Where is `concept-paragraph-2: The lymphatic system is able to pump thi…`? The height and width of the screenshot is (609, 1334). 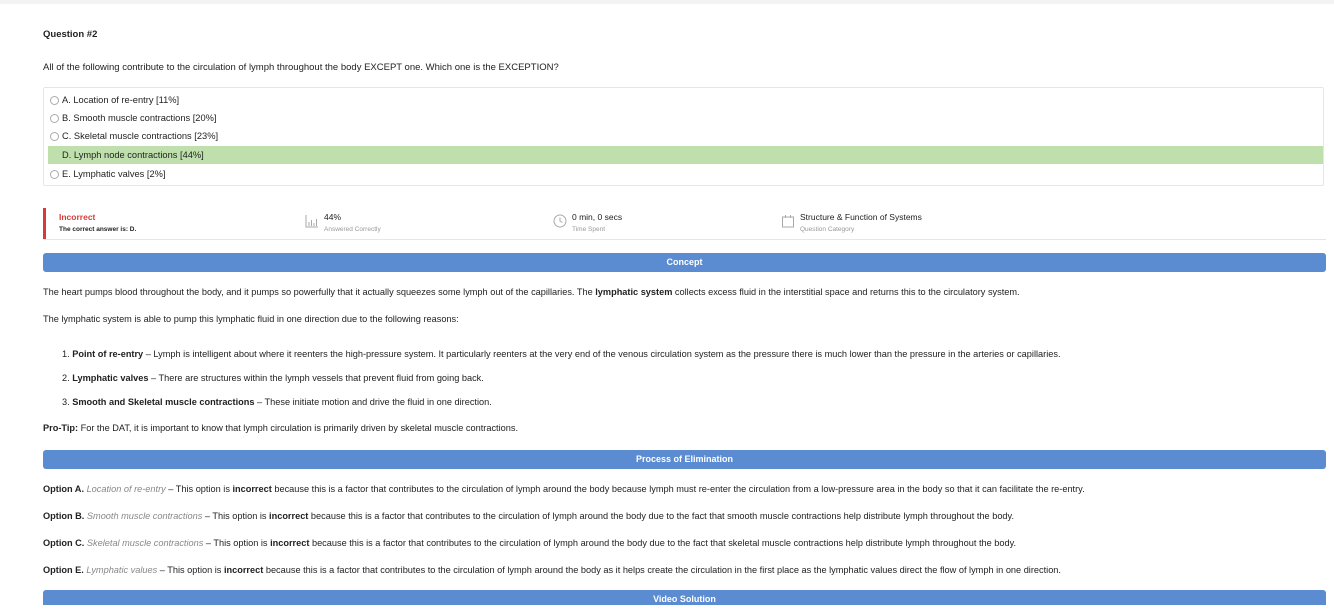 concept-paragraph-2: The lymphatic system is able to pump thi… is located at coordinates (251, 319).